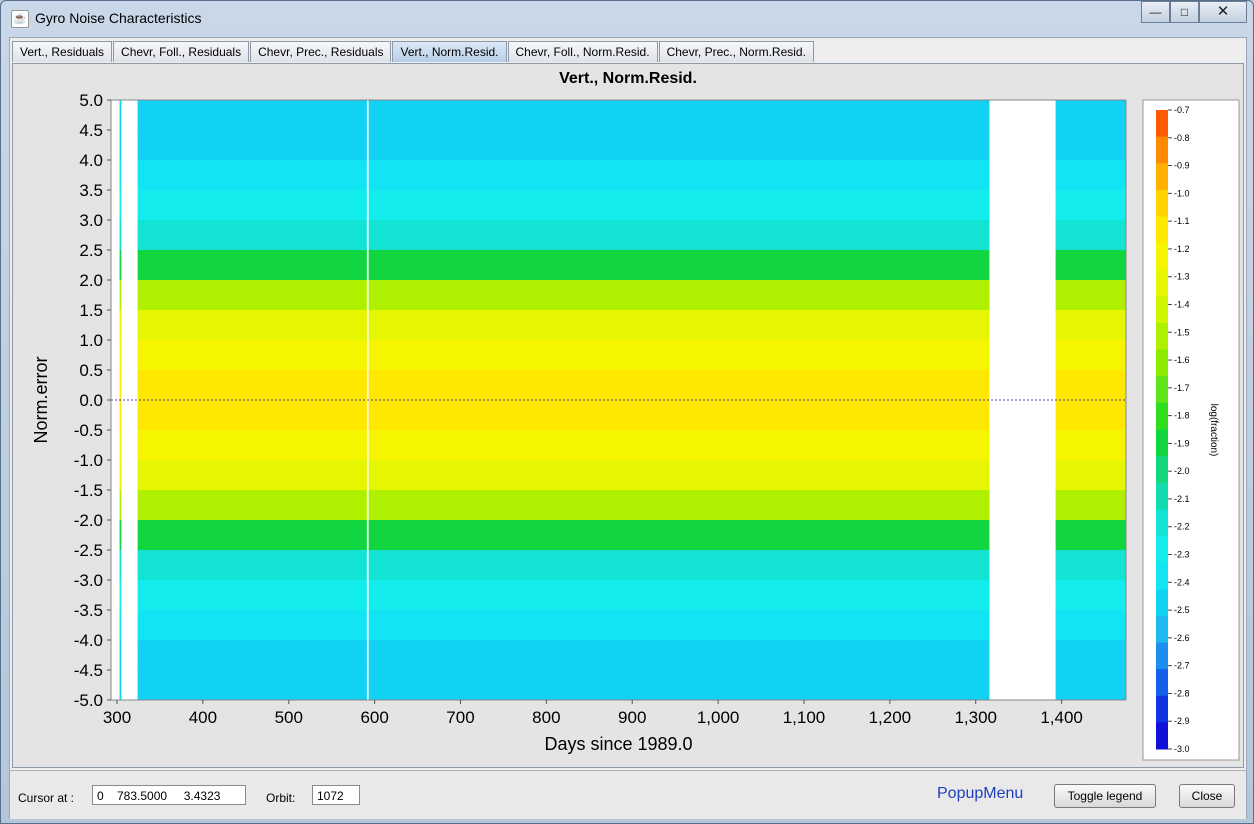  Describe the element at coordinates (1105, 796) in the screenshot. I see `toggle-legend-button: Toggle legend` at that location.